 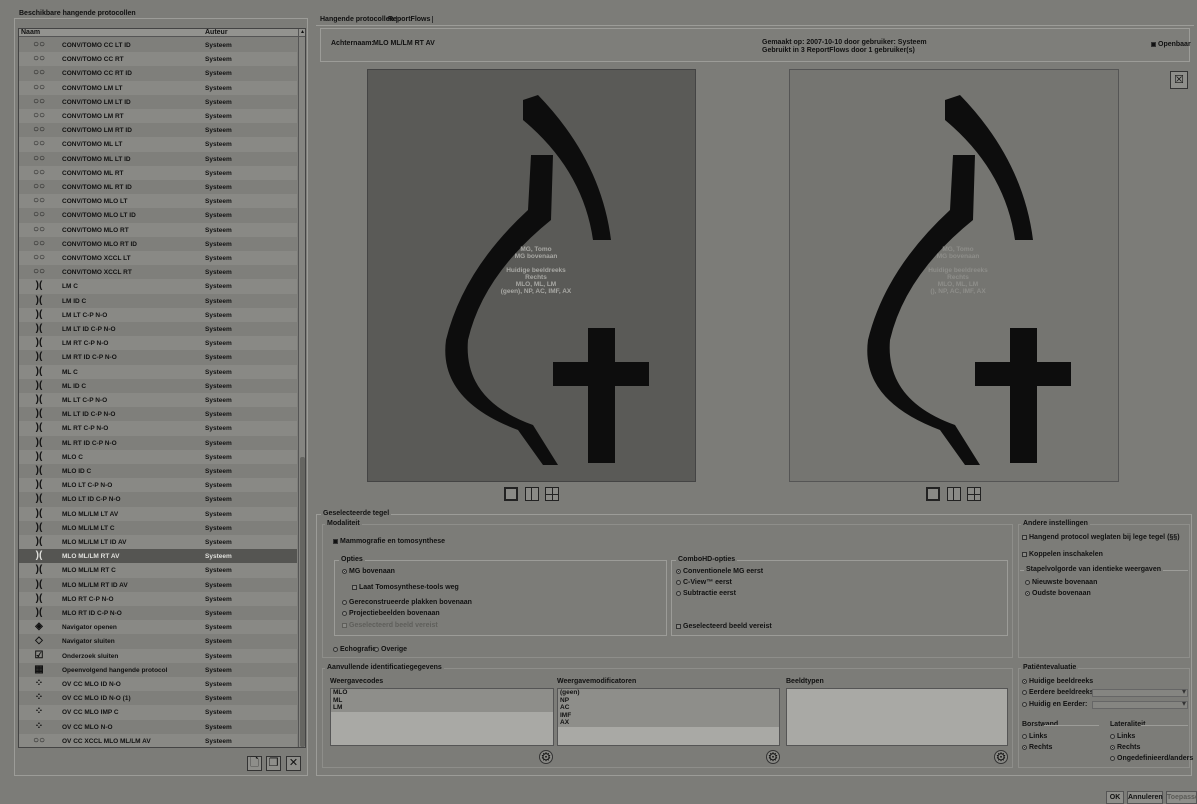 What do you see at coordinates (158, 499) in the screenshot?
I see `table-row: )(MLO LT ID C-P N-O Systeem` at bounding box center [158, 499].